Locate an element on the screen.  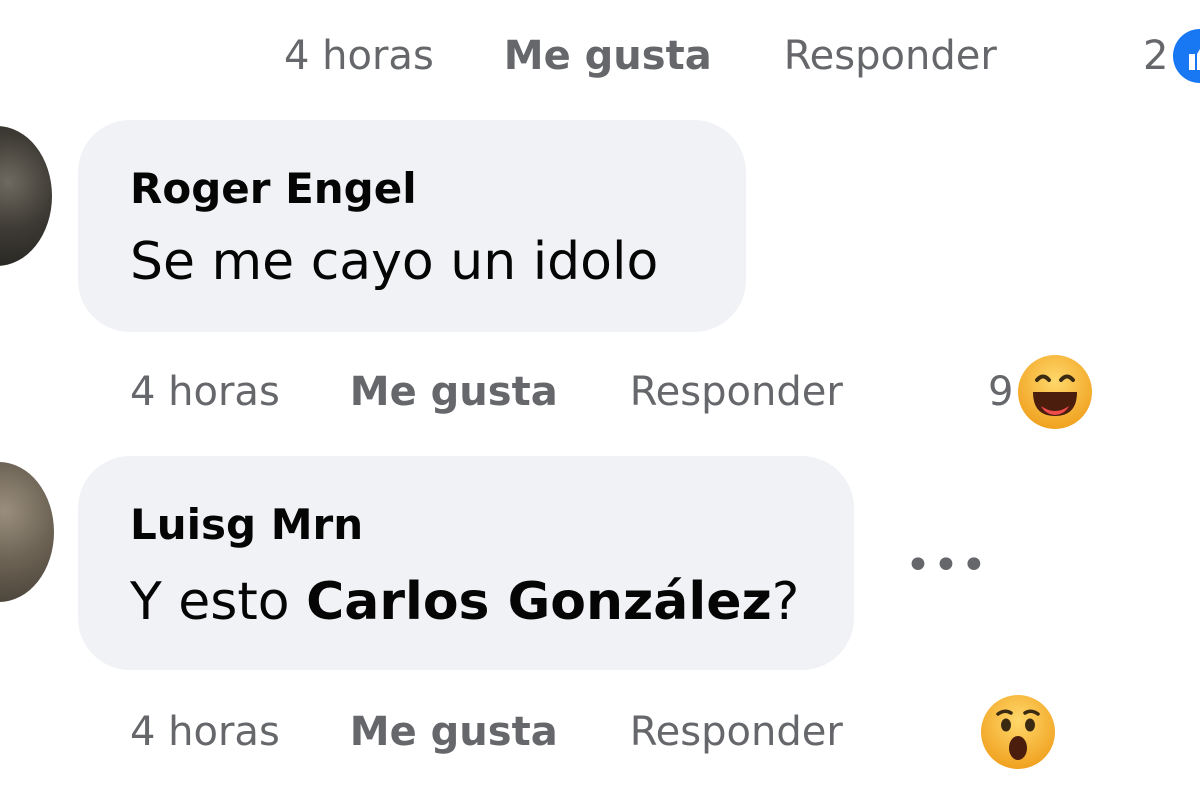
more-options-icon: ••• is located at coordinates (947, 565).